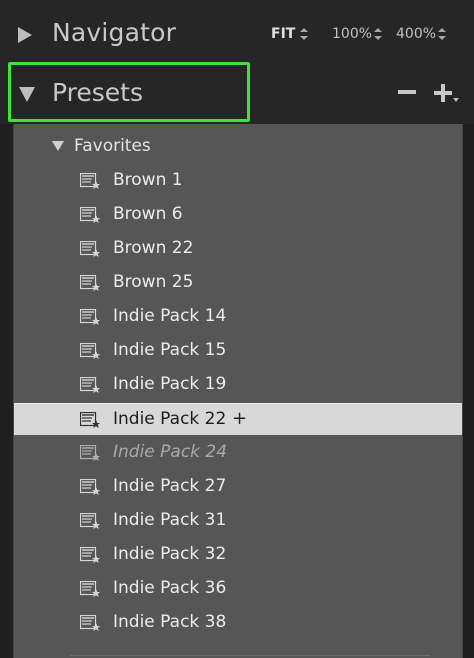 Image resolution: width=474 pixels, height=658 pixels. What do you see at coordinates (114, 32) in the screenshot?
I see `navigator-title: Navigator` at bounding box center [114, 32].